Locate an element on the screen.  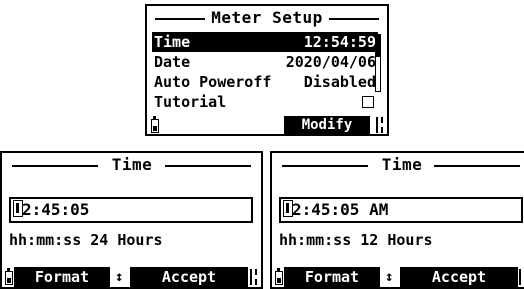
menu-item-tutorial: Tutorial is located at coordinates (265, 102).